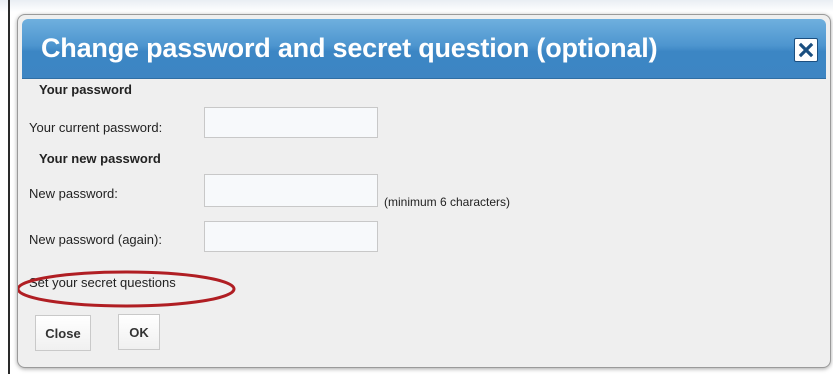 Image resolution: width=833 pixels, height=374 pixels. Describe the element at coordinates (416, 6) in the screenshot. I see `background-strip` at that location.